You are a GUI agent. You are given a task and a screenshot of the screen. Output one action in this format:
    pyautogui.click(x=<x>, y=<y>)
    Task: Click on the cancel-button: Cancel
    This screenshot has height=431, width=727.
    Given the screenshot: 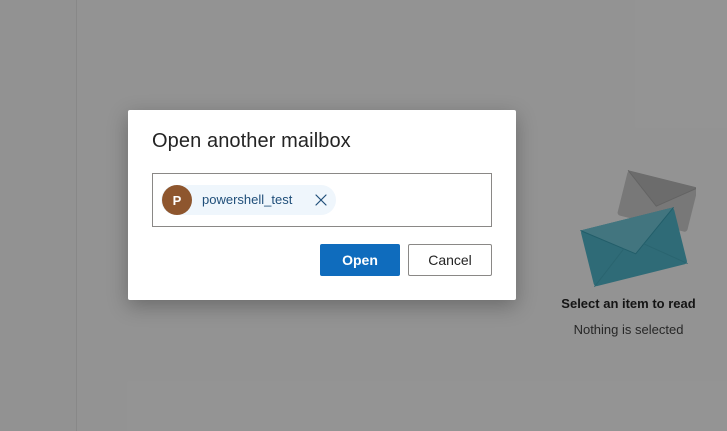 What is the action you would take?
    pyautogui.click(x=450, y=260)
    